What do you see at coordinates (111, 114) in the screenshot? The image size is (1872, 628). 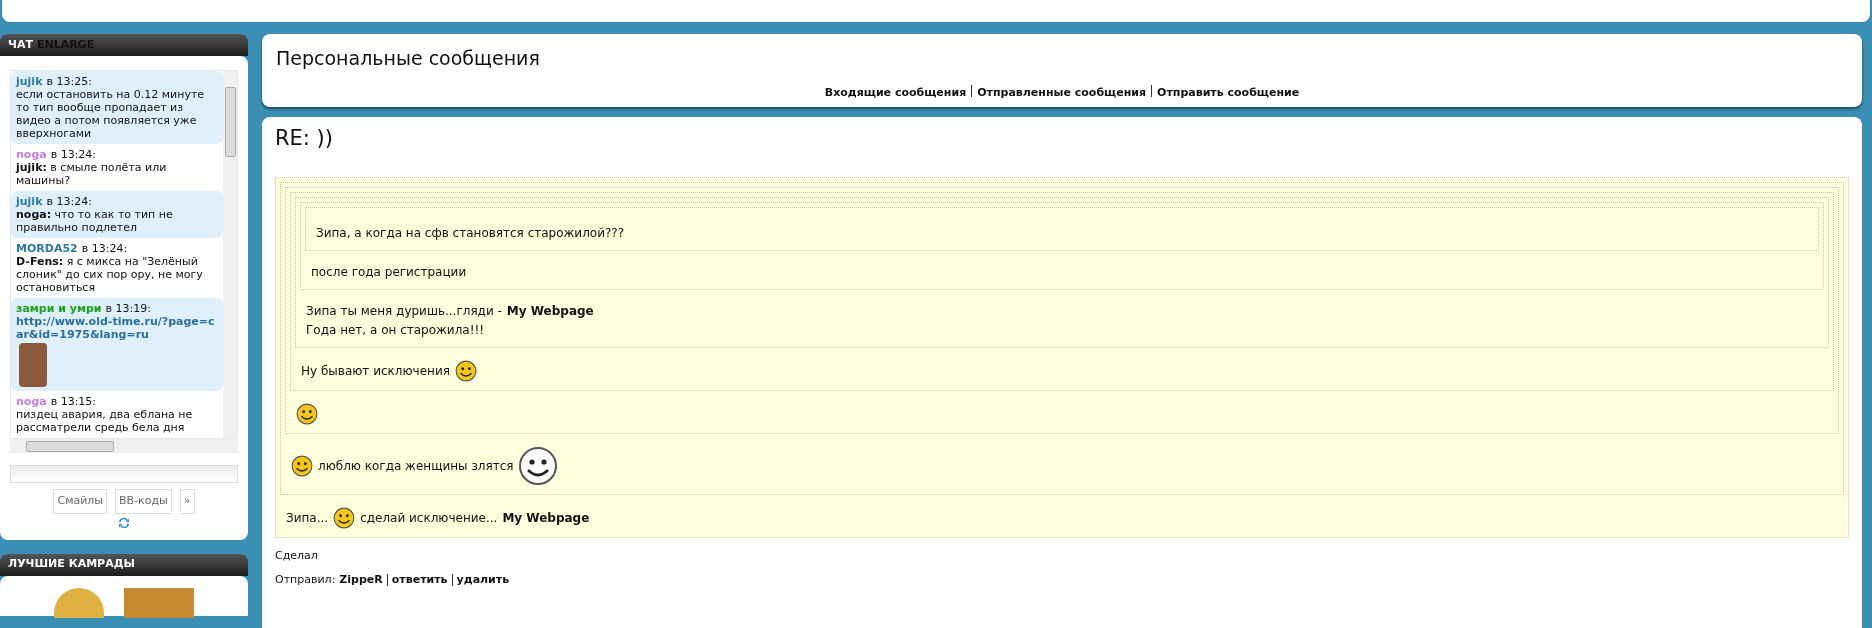 I see `chat-text: если остановить на 0.12 минуте то тип вообще пропадает из видео а потом появляется уже вверхногами` at bounding box center [111, 114].